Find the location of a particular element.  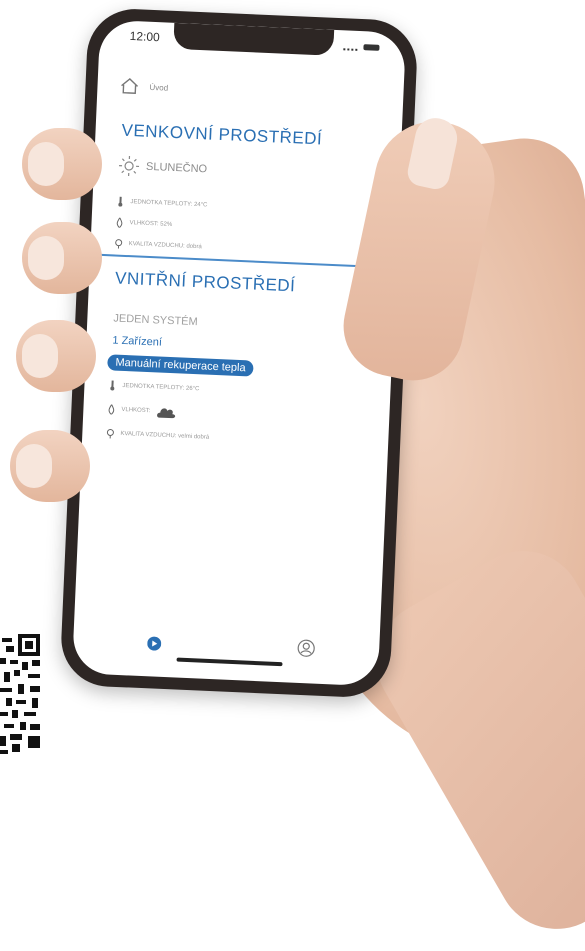

outdoor-humidity-row: VLHKOST: 52% is located at coordinates (143, 223).